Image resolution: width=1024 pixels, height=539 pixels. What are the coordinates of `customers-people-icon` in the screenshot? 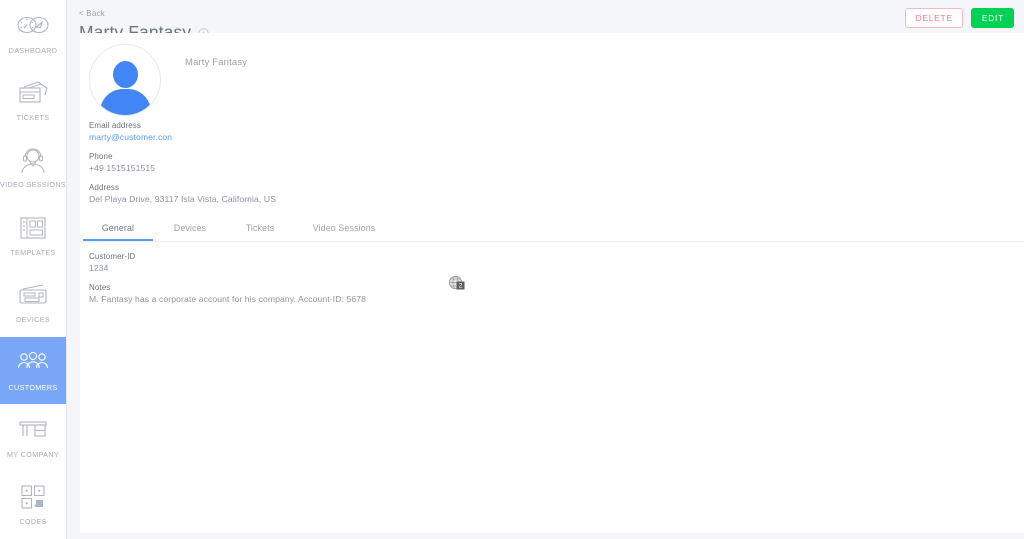 It's located at (33, 365).